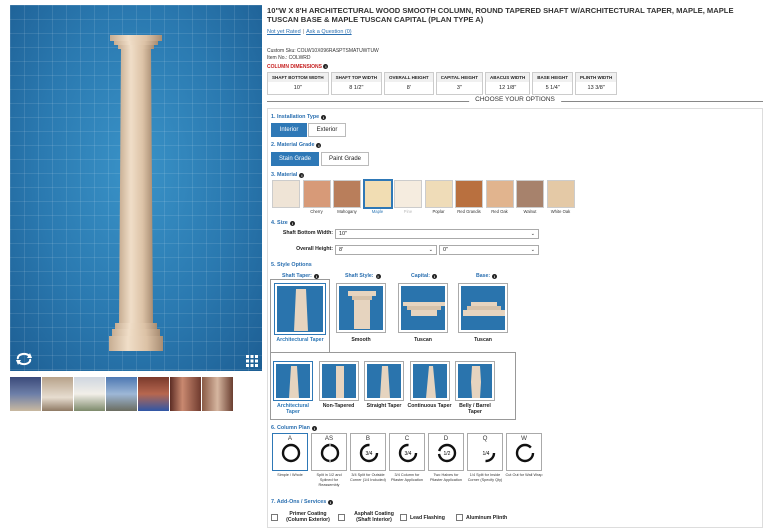  I want to click on base-card, so click(483, 308).